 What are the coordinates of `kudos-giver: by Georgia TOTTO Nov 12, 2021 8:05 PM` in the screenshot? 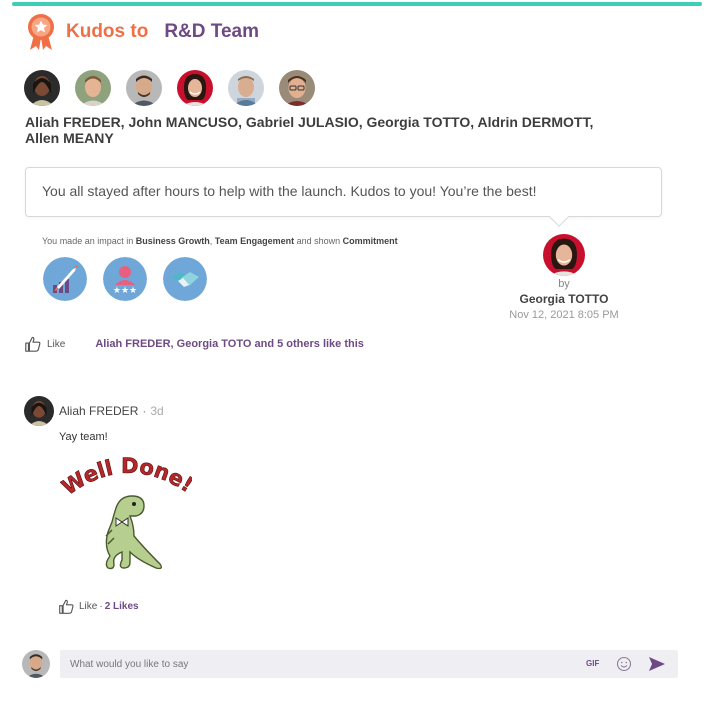 It's located at (564, 279).